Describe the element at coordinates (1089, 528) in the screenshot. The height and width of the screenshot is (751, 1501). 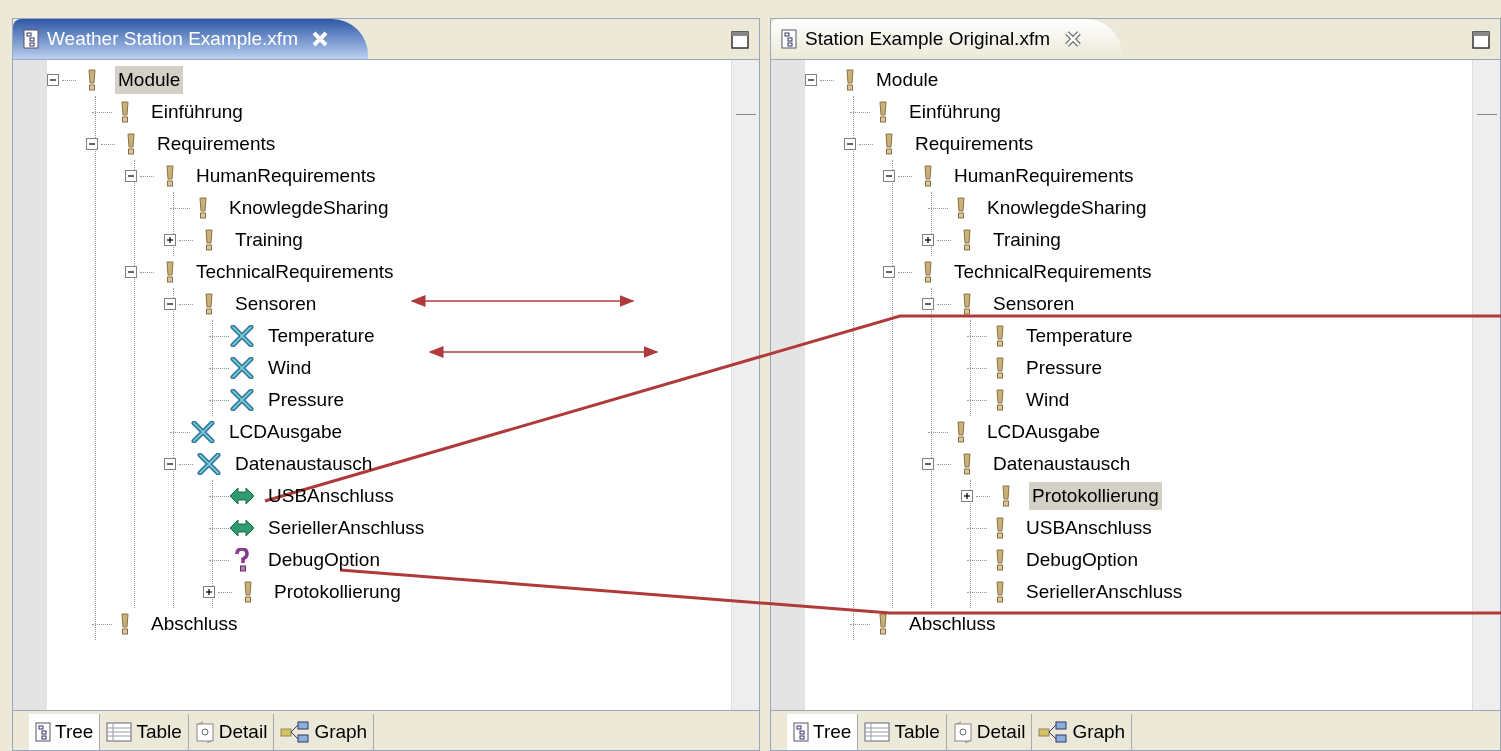
I see `tree-item: USBAnschluss` at that location.